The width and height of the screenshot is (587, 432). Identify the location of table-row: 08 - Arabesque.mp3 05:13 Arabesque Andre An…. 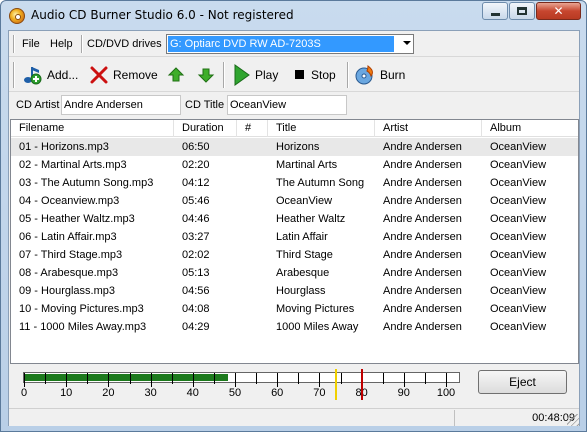
(294, 273).